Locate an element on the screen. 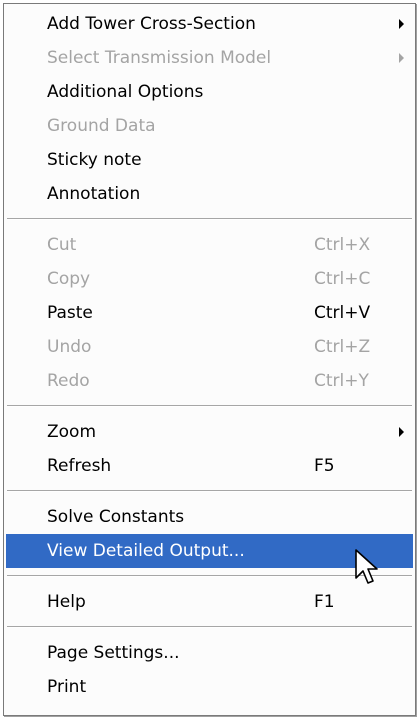 Image resolution: width=419 pixels, height=719 pixels. menu-item-label: Solve Constants is located at coordinates (116, 517).